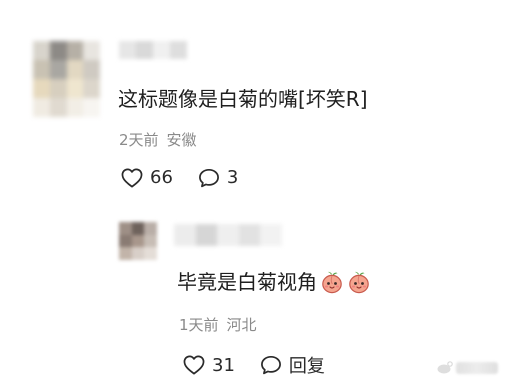 The height and width of the screenshot is (386, 512). I want to click on reply-meta: 1天前 河北, so click(218, 325).